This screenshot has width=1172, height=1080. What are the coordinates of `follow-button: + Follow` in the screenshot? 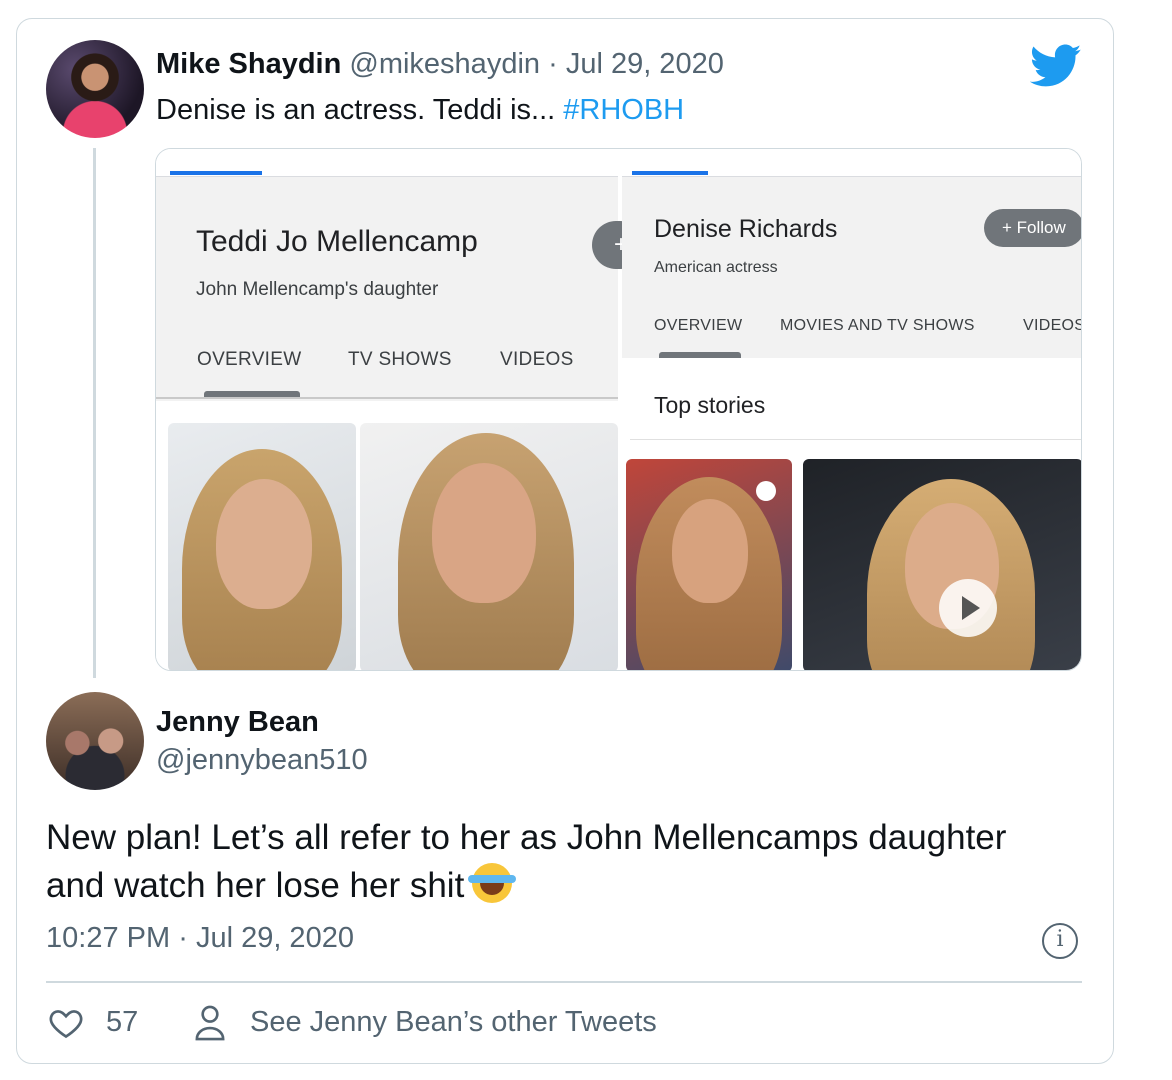 It's located at (1032, 228).